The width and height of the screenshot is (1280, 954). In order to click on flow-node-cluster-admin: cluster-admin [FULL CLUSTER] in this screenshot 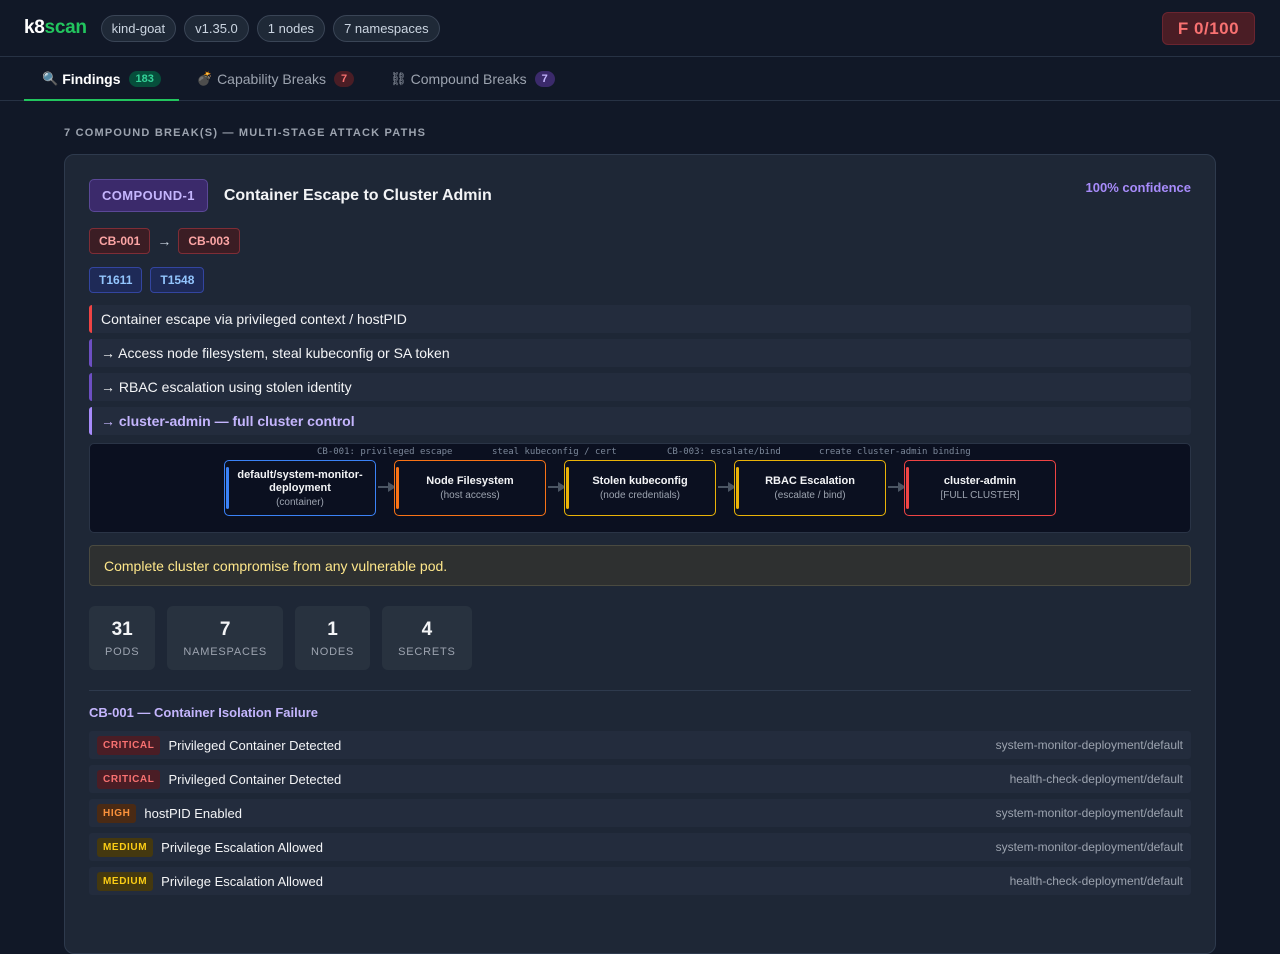, I will do `click(980, 488)`.